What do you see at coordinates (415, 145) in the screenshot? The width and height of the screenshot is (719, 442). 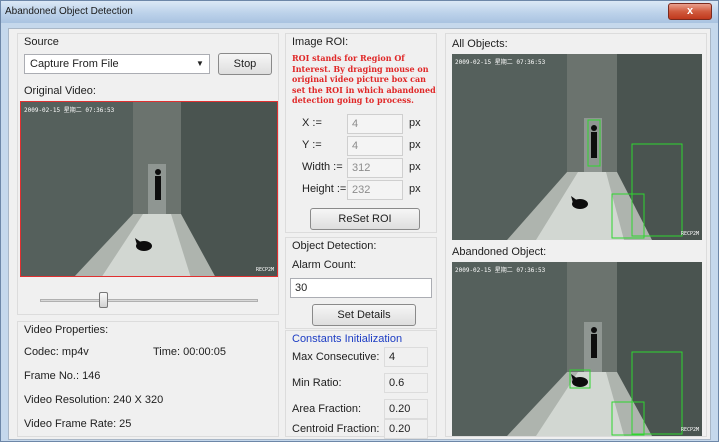 I see `roi-y-unit: px` at bounding box center [415, 145].